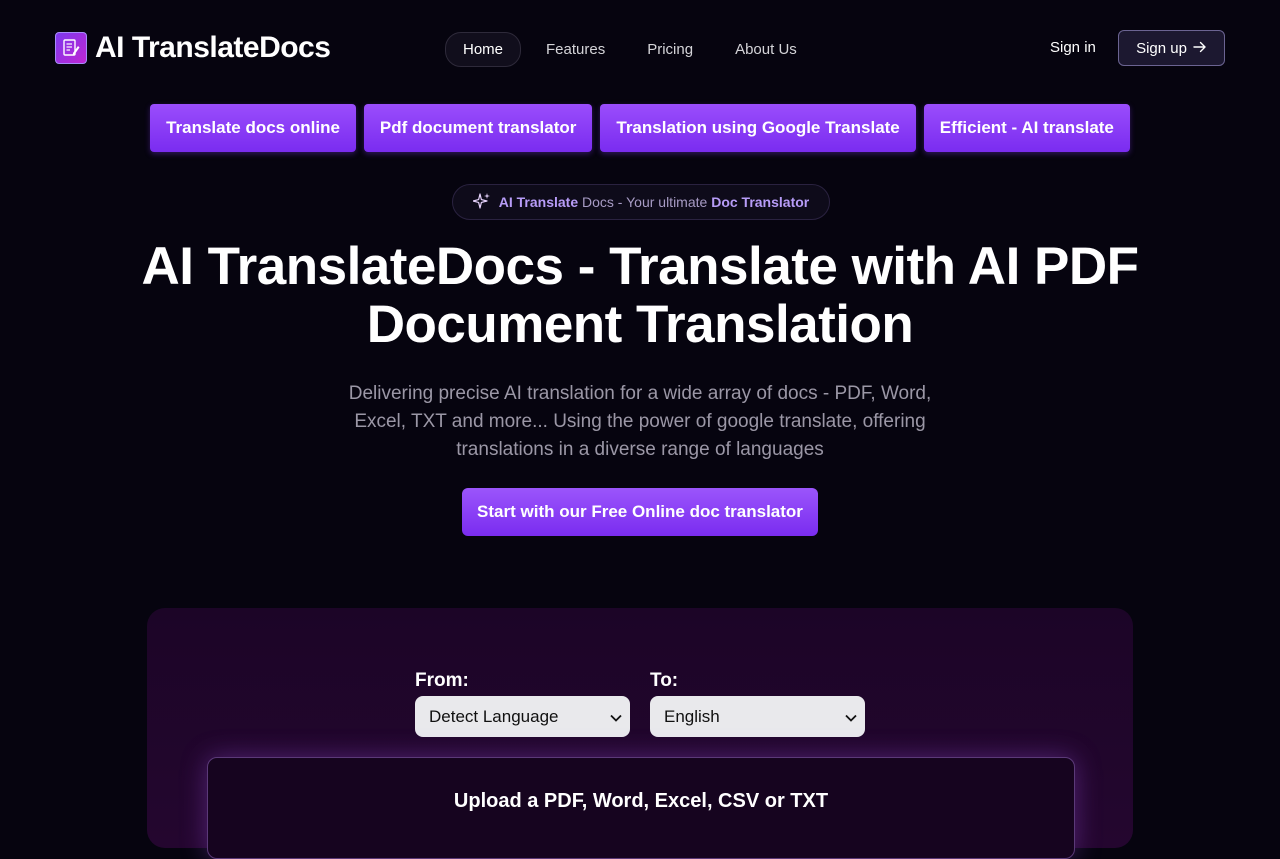  Describe the element at coordinates (1200, 48) in the screenshot. I see `arrow-right-icon` at that location.